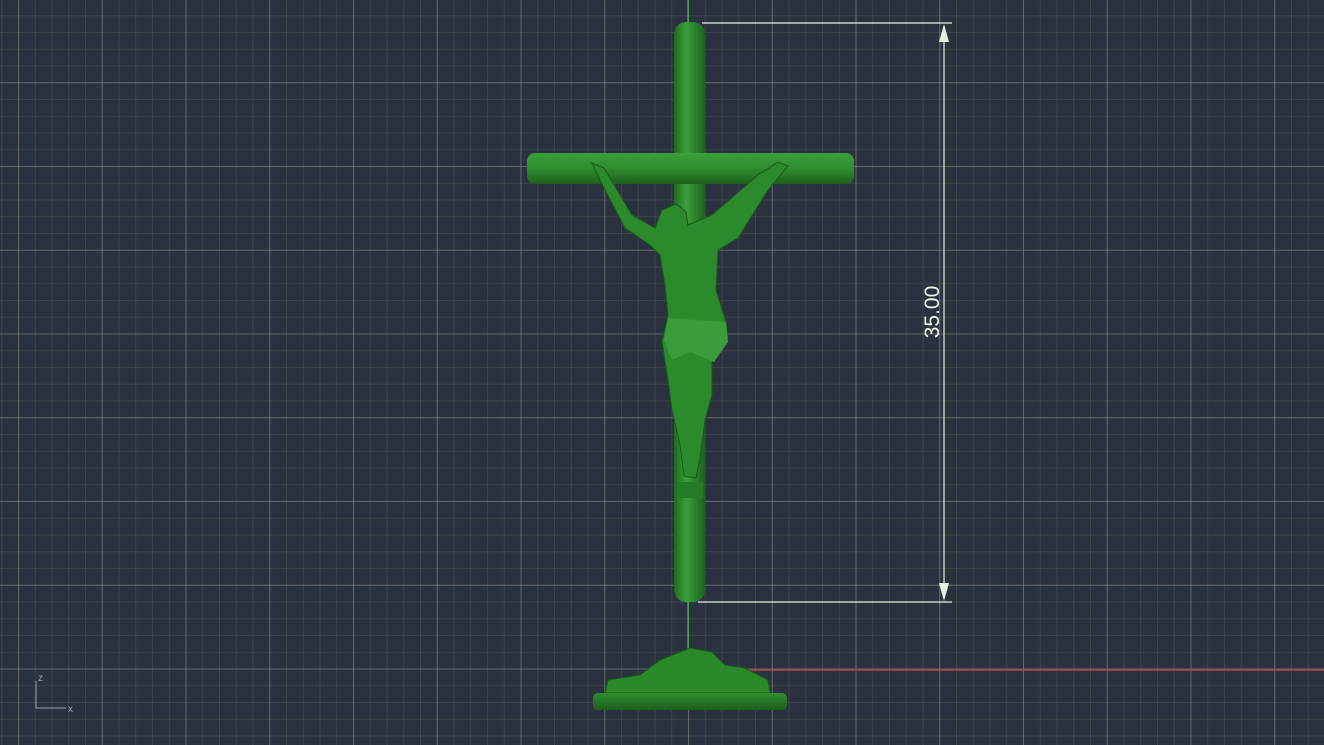  Describe the element at coordinates (932, 312) in the screenshot. I see `dimension-value: 35.00` at that location.